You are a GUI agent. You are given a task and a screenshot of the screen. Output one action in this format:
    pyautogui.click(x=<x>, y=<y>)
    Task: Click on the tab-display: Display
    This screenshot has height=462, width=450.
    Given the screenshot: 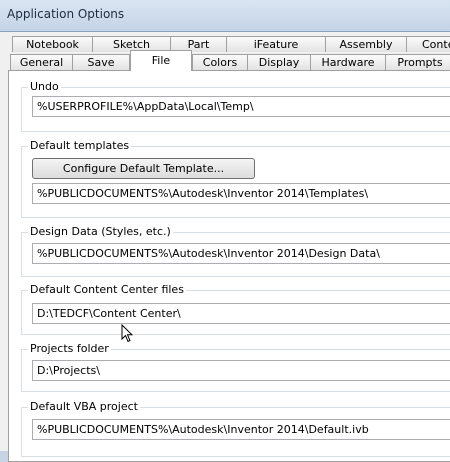 What is the action you would take?
    pyautogui.click(x=279, y=62)
    